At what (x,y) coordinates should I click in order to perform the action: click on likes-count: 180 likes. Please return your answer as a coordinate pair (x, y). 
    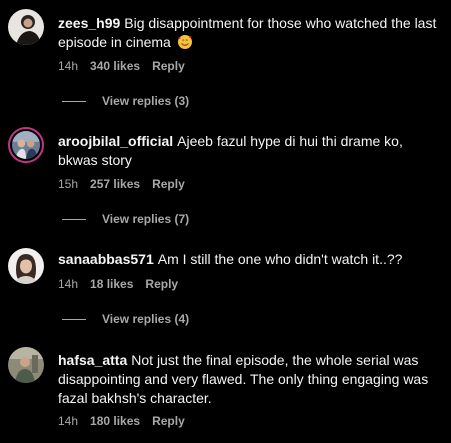
    Looking at the image, I should click on (115, 421).